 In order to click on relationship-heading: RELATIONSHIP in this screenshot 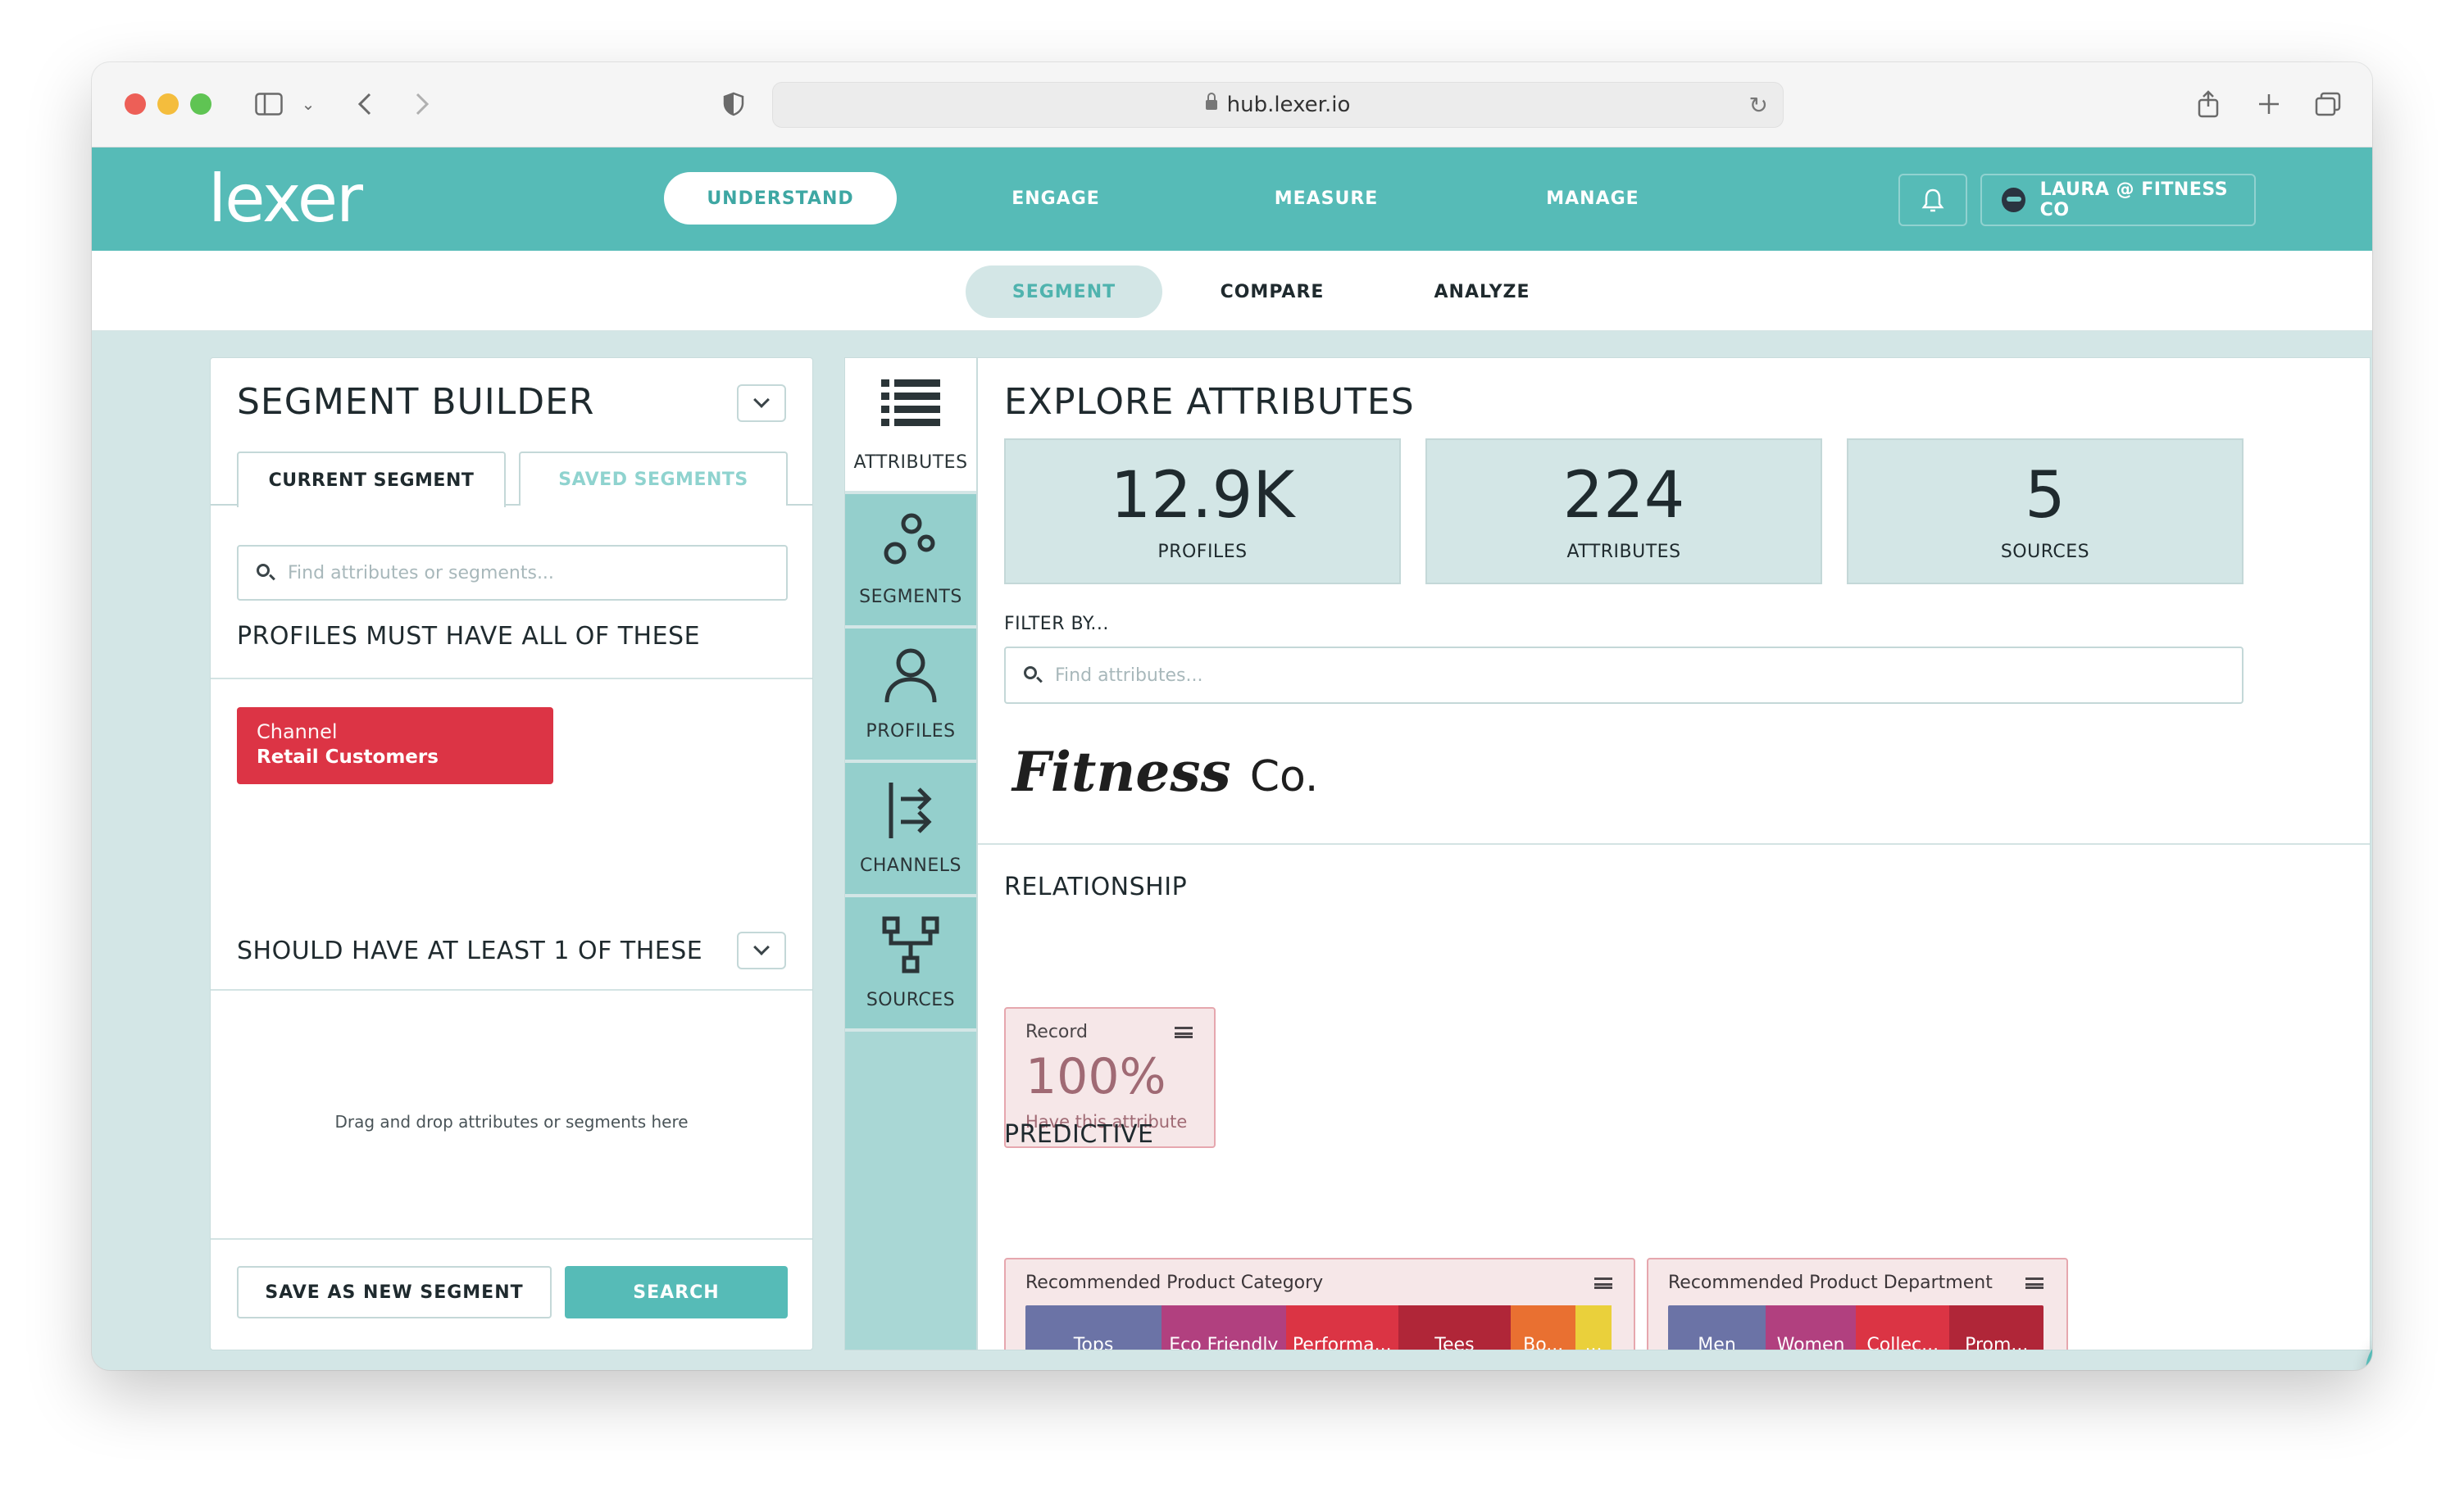, I will do `click(1096, 887)`.